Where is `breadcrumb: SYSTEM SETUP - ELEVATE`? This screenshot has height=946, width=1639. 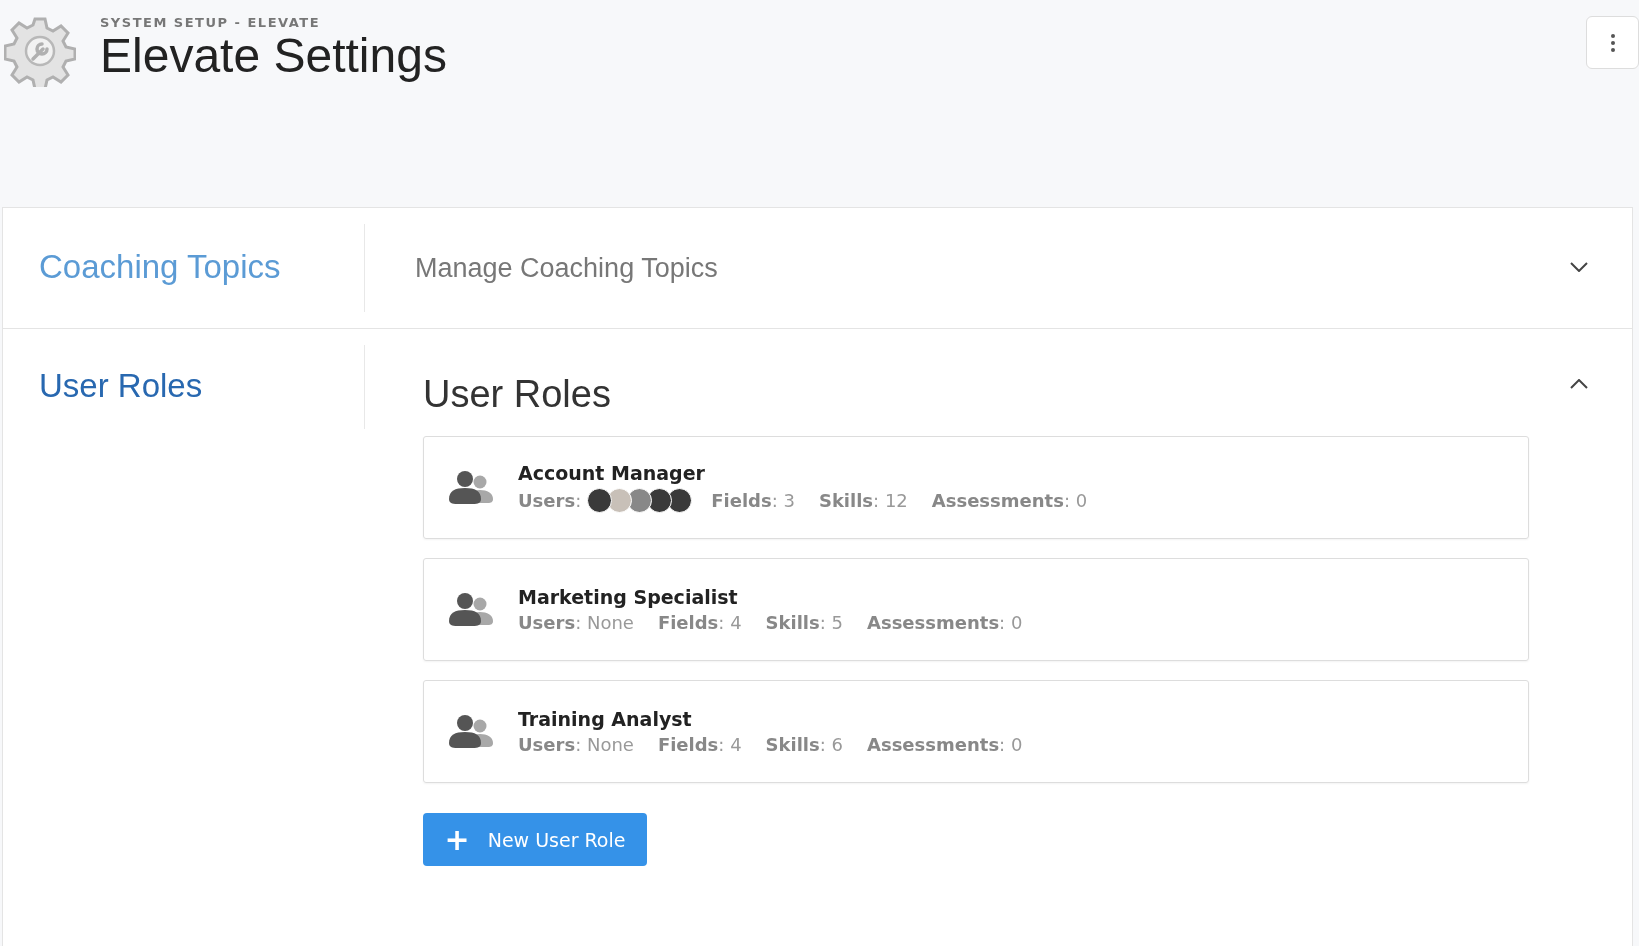 breadcrumb: SYSTEM SETUP - ELEVATE is located at coordinates (210, 22).